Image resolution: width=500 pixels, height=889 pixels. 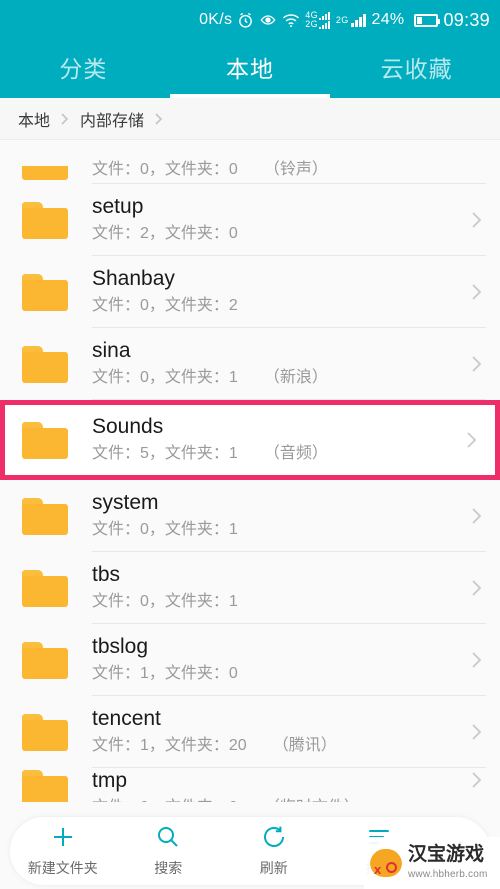 I want to click on list-item-subtitle: 文件：0，文件夹：2, so click(x=165, y=305).